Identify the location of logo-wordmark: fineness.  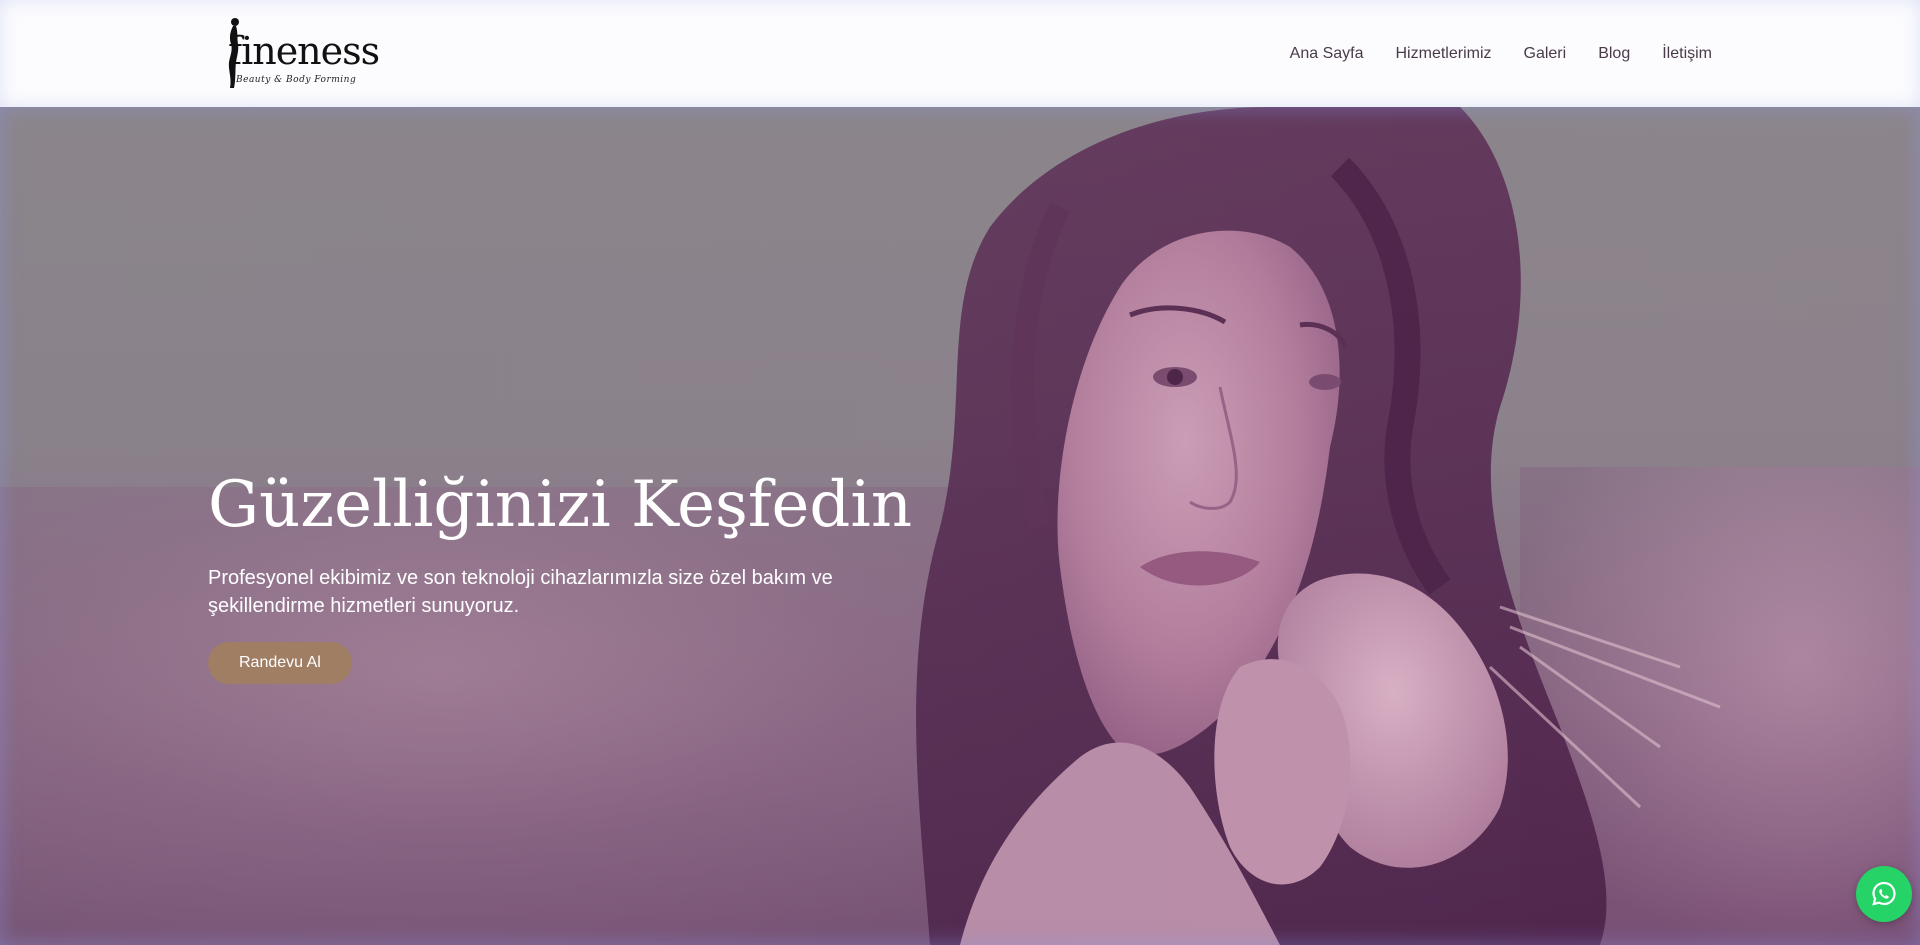
(304, 50).